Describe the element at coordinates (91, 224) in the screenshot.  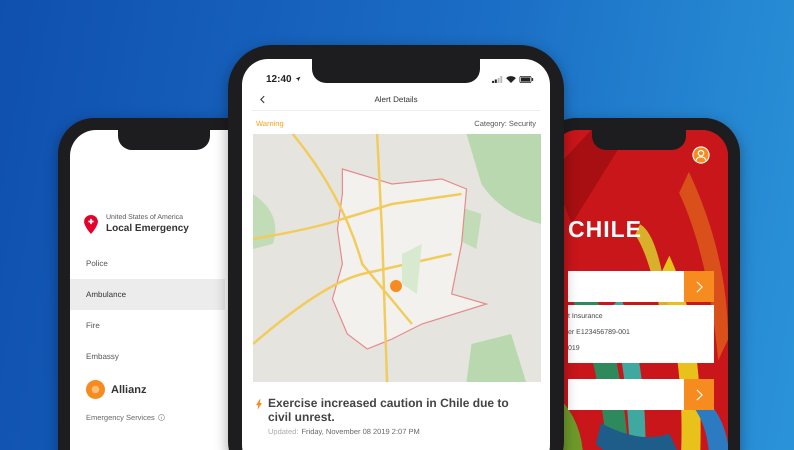
I see `map-pin-icon` at that location.